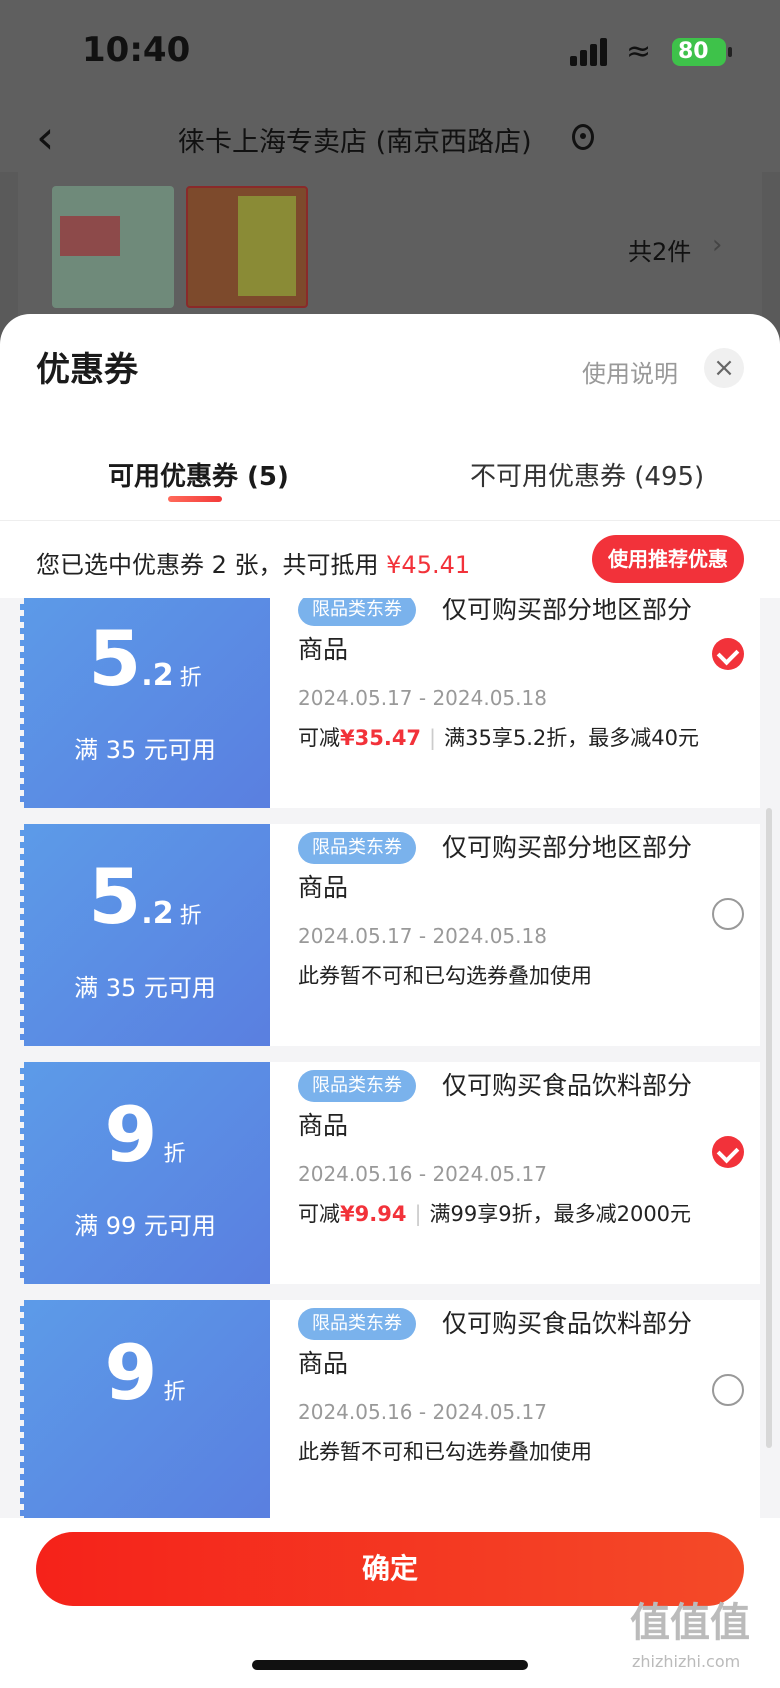  I want to click on watermark-logo: 值值值, so click(690, 1623).